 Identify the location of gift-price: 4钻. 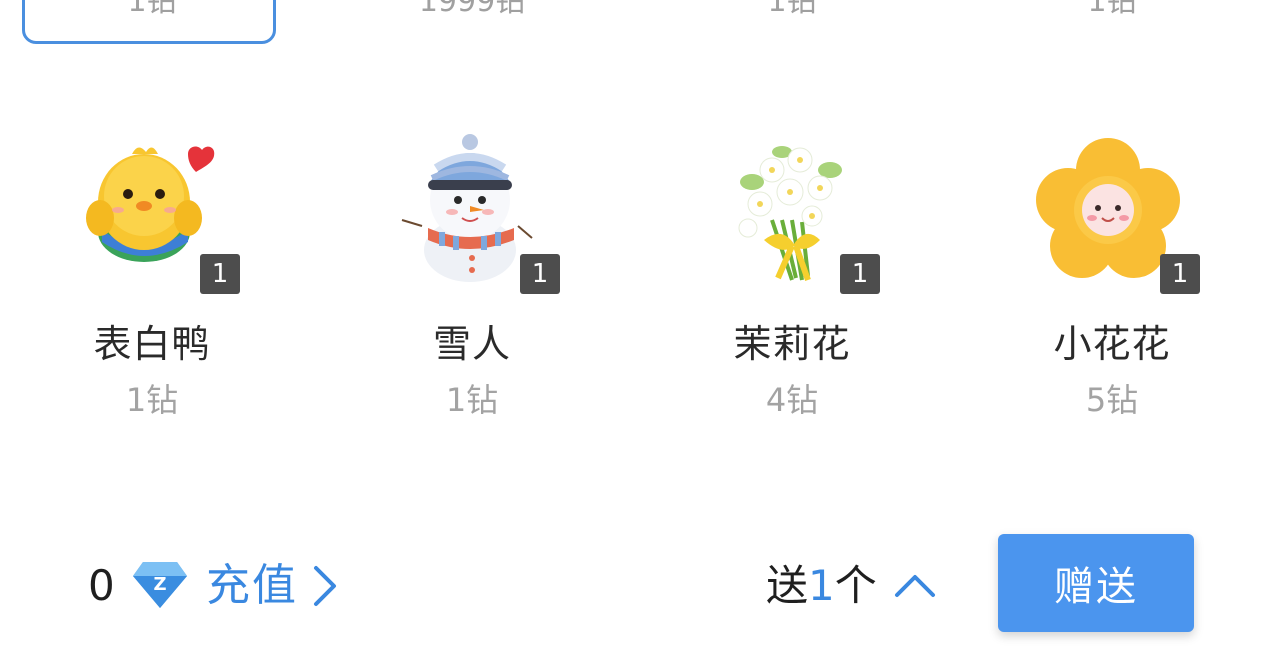
(792, 400).